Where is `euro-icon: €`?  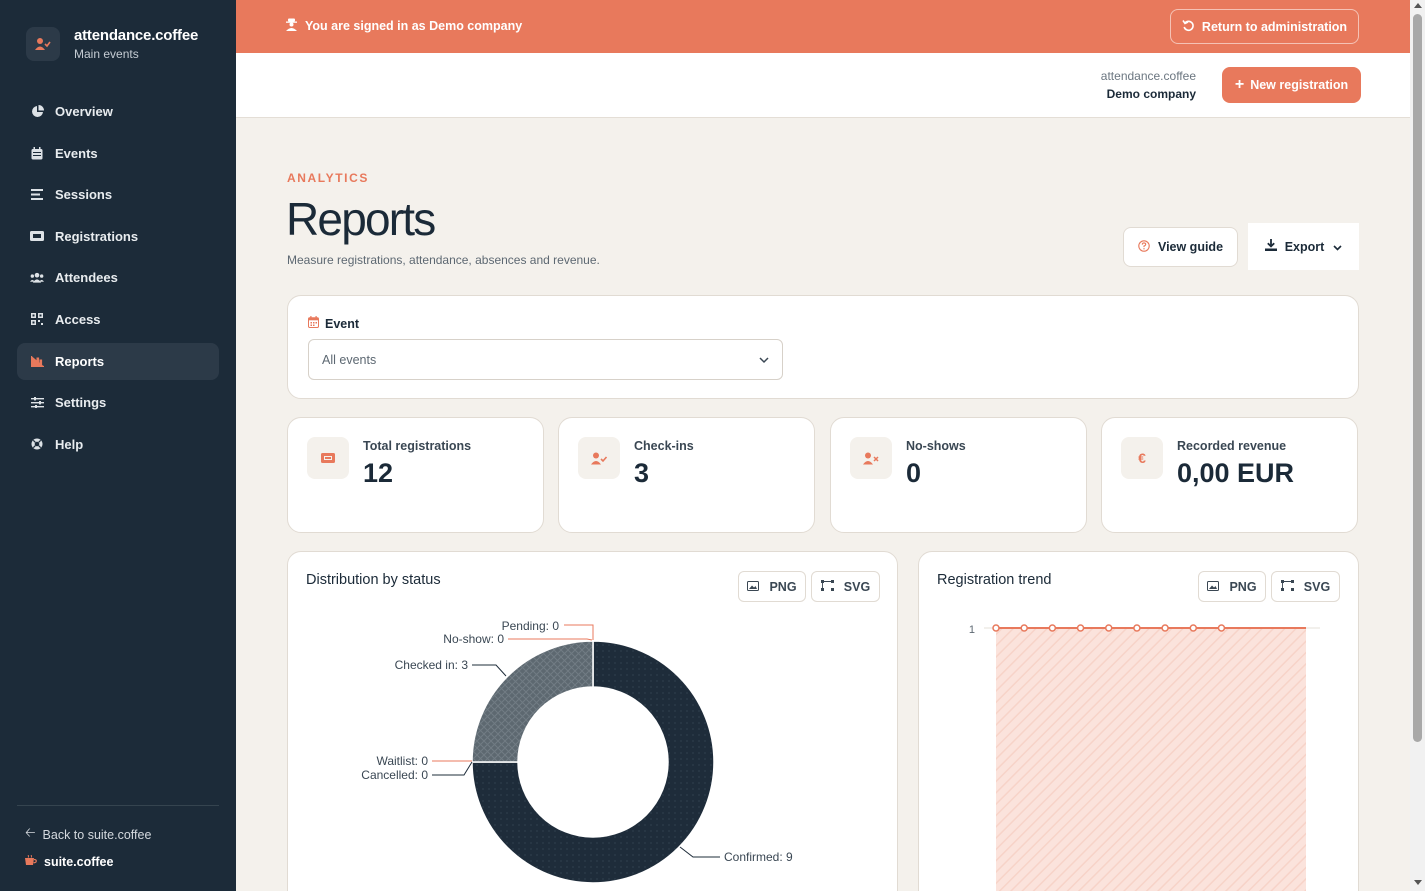 euro-icon: € is located at coordinates (1142, 458).